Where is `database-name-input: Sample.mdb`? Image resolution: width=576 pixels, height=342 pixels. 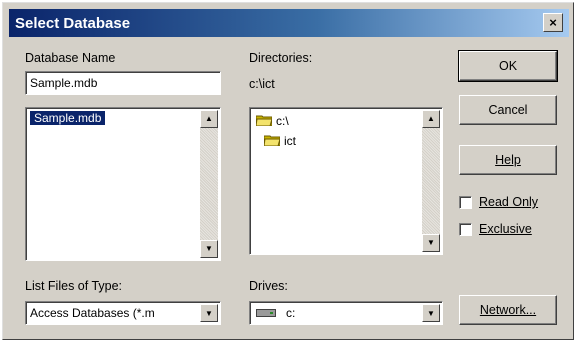 database-name-input: Sample.mdb is located at coordinates (123, 83).